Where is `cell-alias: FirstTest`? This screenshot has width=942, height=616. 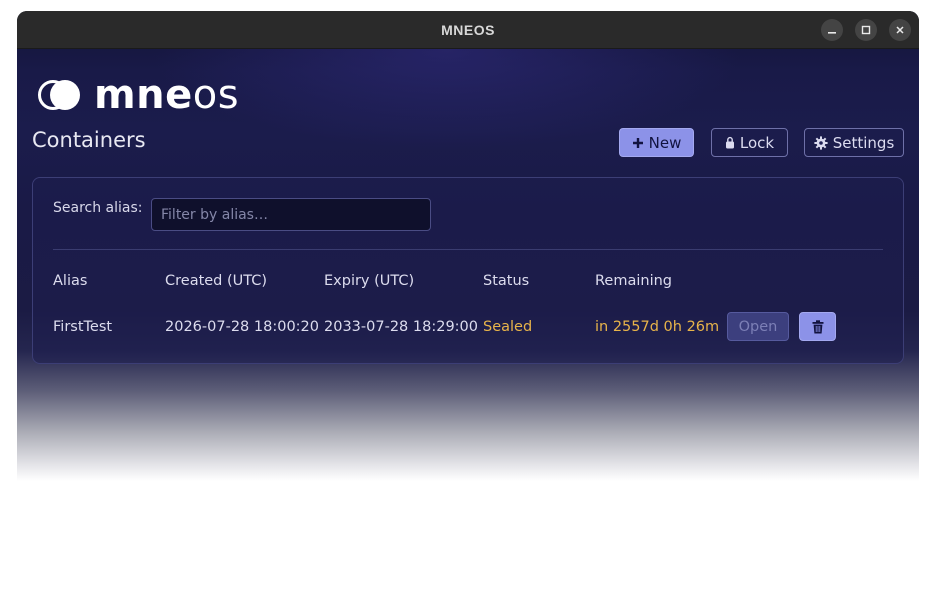 cell-alias: FirstTest is located at coordinates (83, 327).